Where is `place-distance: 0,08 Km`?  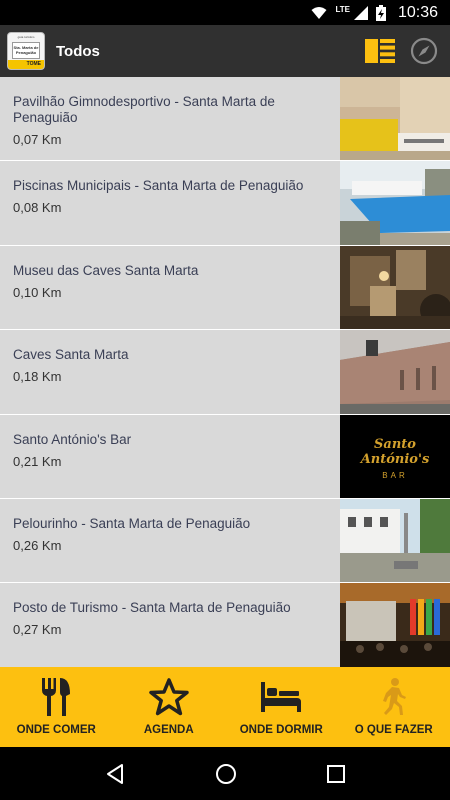
place-distance: 0,08 Km is located at coordinates (37, 208).